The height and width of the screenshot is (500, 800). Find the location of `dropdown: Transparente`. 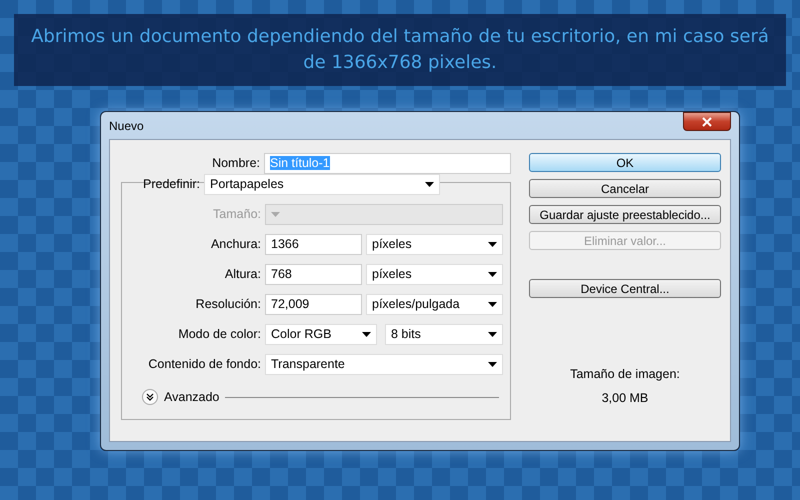

dropdown: Transparente is located at coordinates (384, 364).